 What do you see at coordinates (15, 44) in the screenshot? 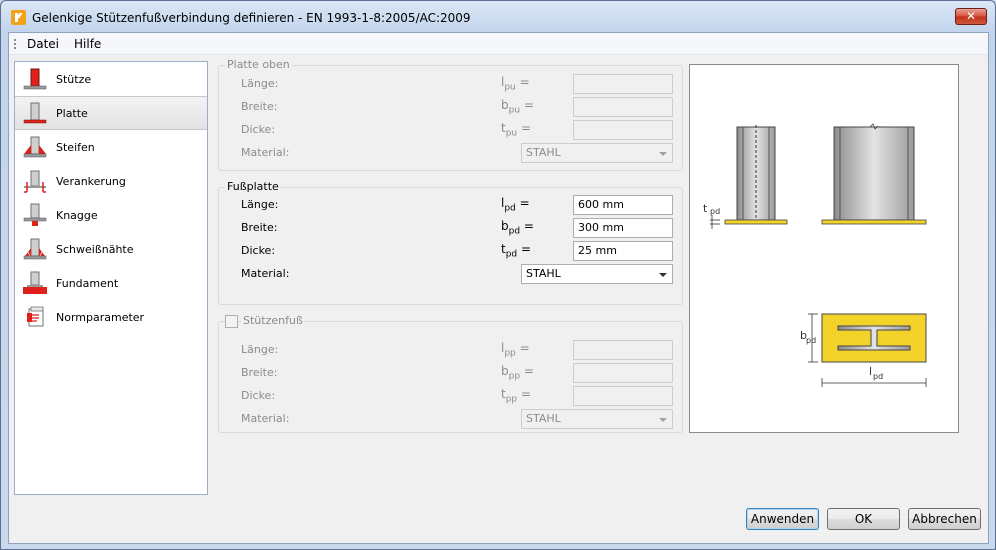
I see `menu-grip-icon` at bounding box center [15, 44].